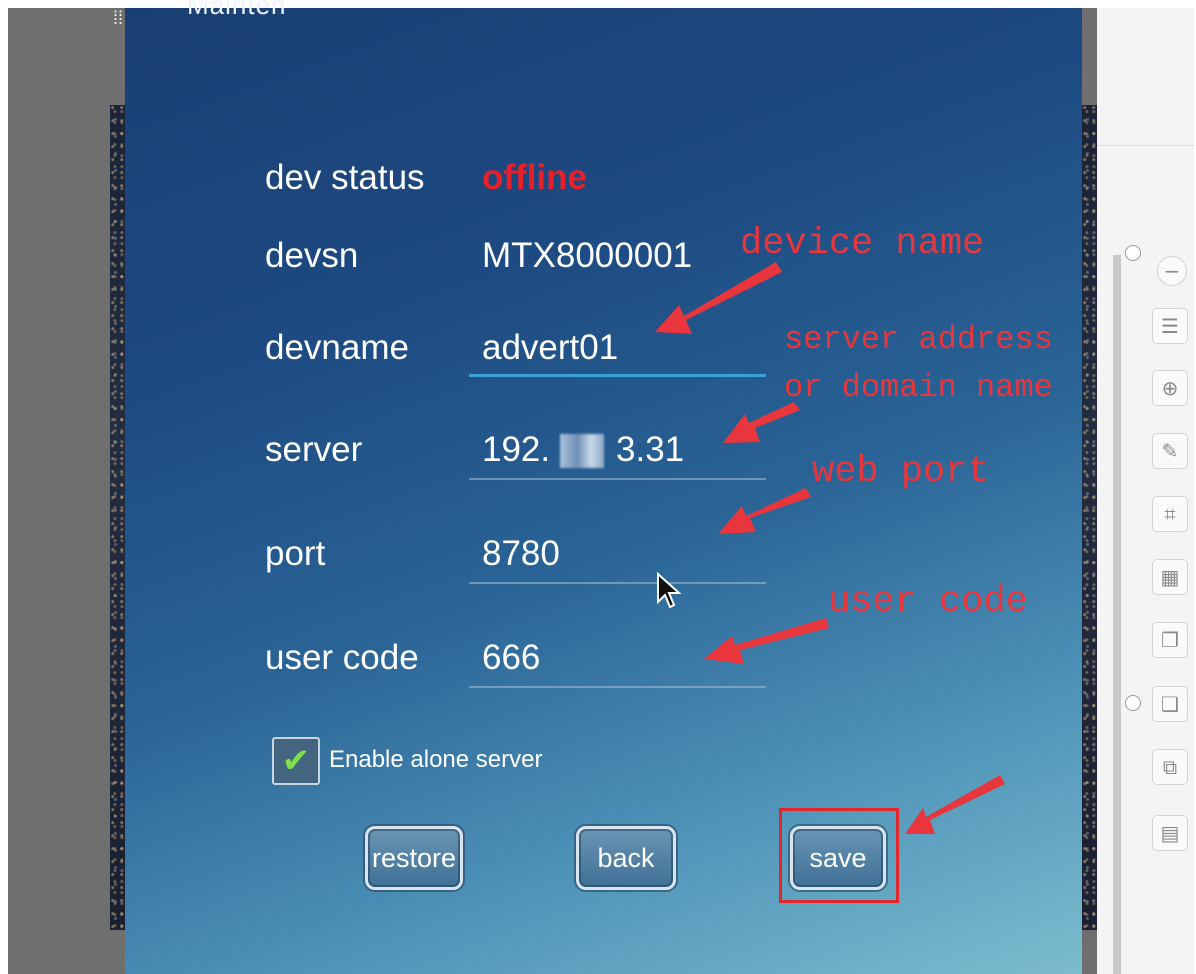 The height and width of the screenshot is (974, 1196). What do you see at coordinates (626, 858) in the screenshot?
I see `back-button: back` at bounding box center [626, 858].